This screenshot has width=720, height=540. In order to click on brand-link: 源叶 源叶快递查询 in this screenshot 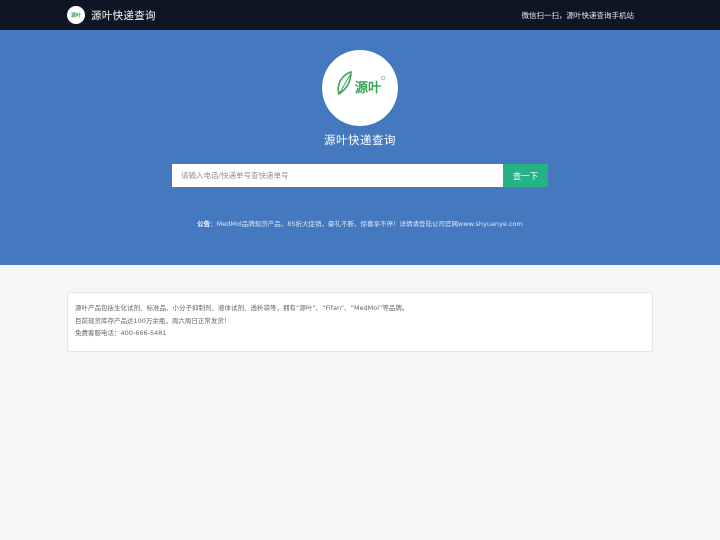, I will do `click(111, 15)`.